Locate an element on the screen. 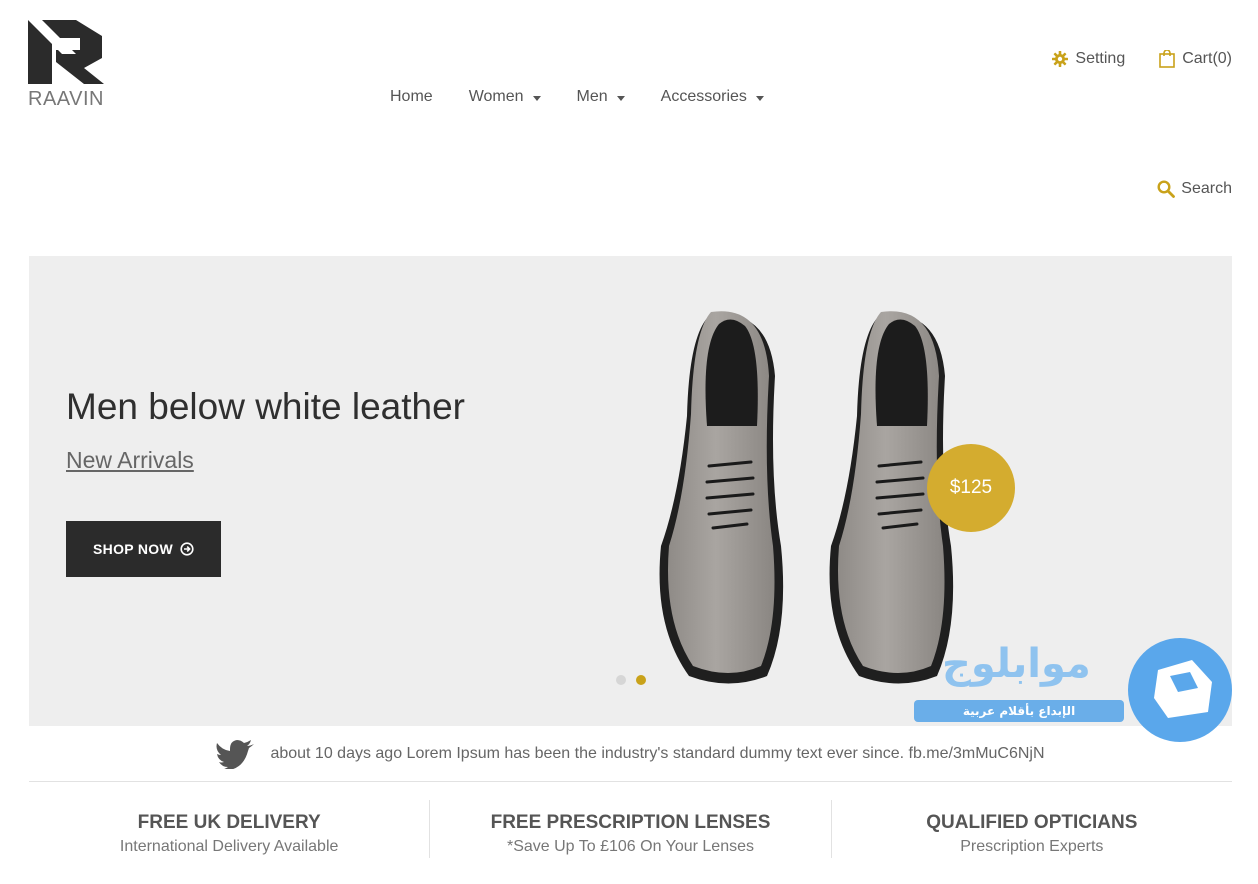 The image size is (1258, 884). feature-subtitle: Prescription Experts is located at coordinates (1032, 846).